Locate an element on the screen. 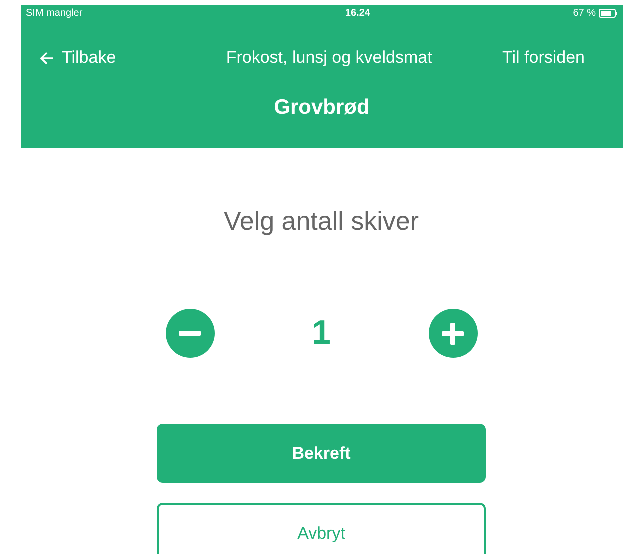 The height and width of the screenshot is (554, 623). battery-label: 67 % is located at coordinates (584, 13).